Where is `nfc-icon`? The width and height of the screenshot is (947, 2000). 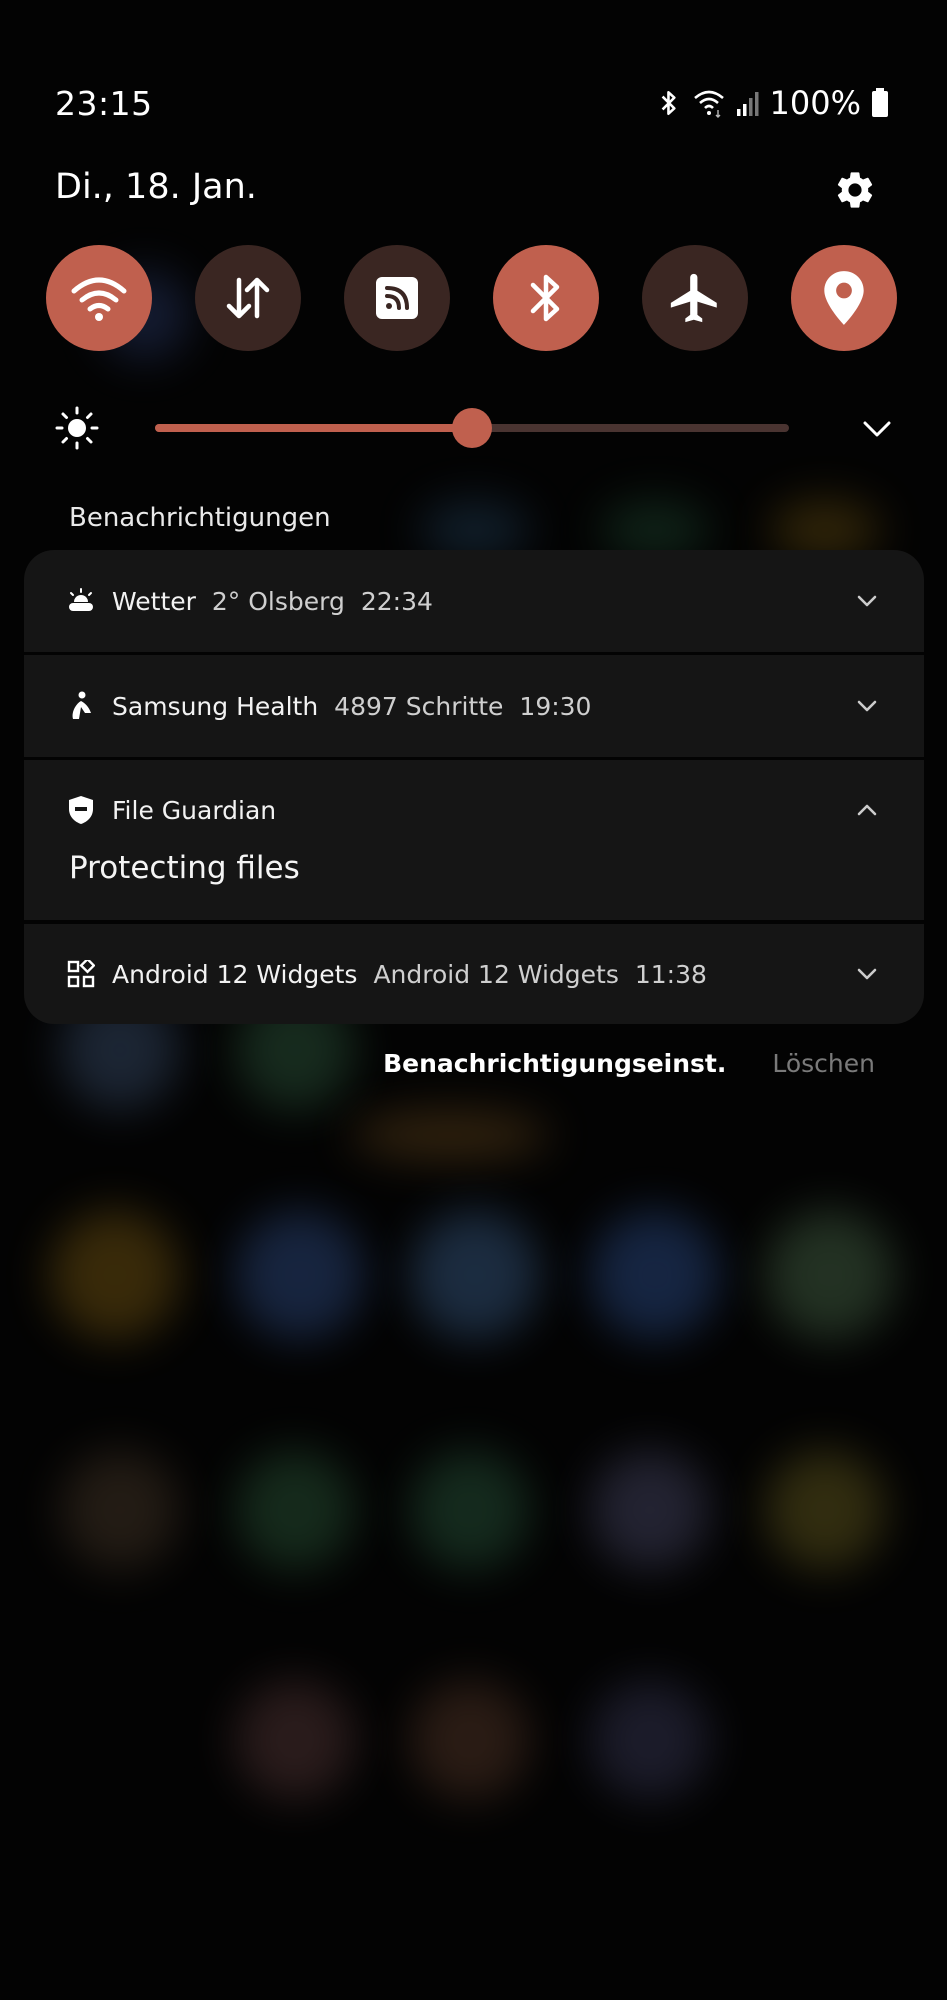 nfc-icon is located at coordinates (397, 298).